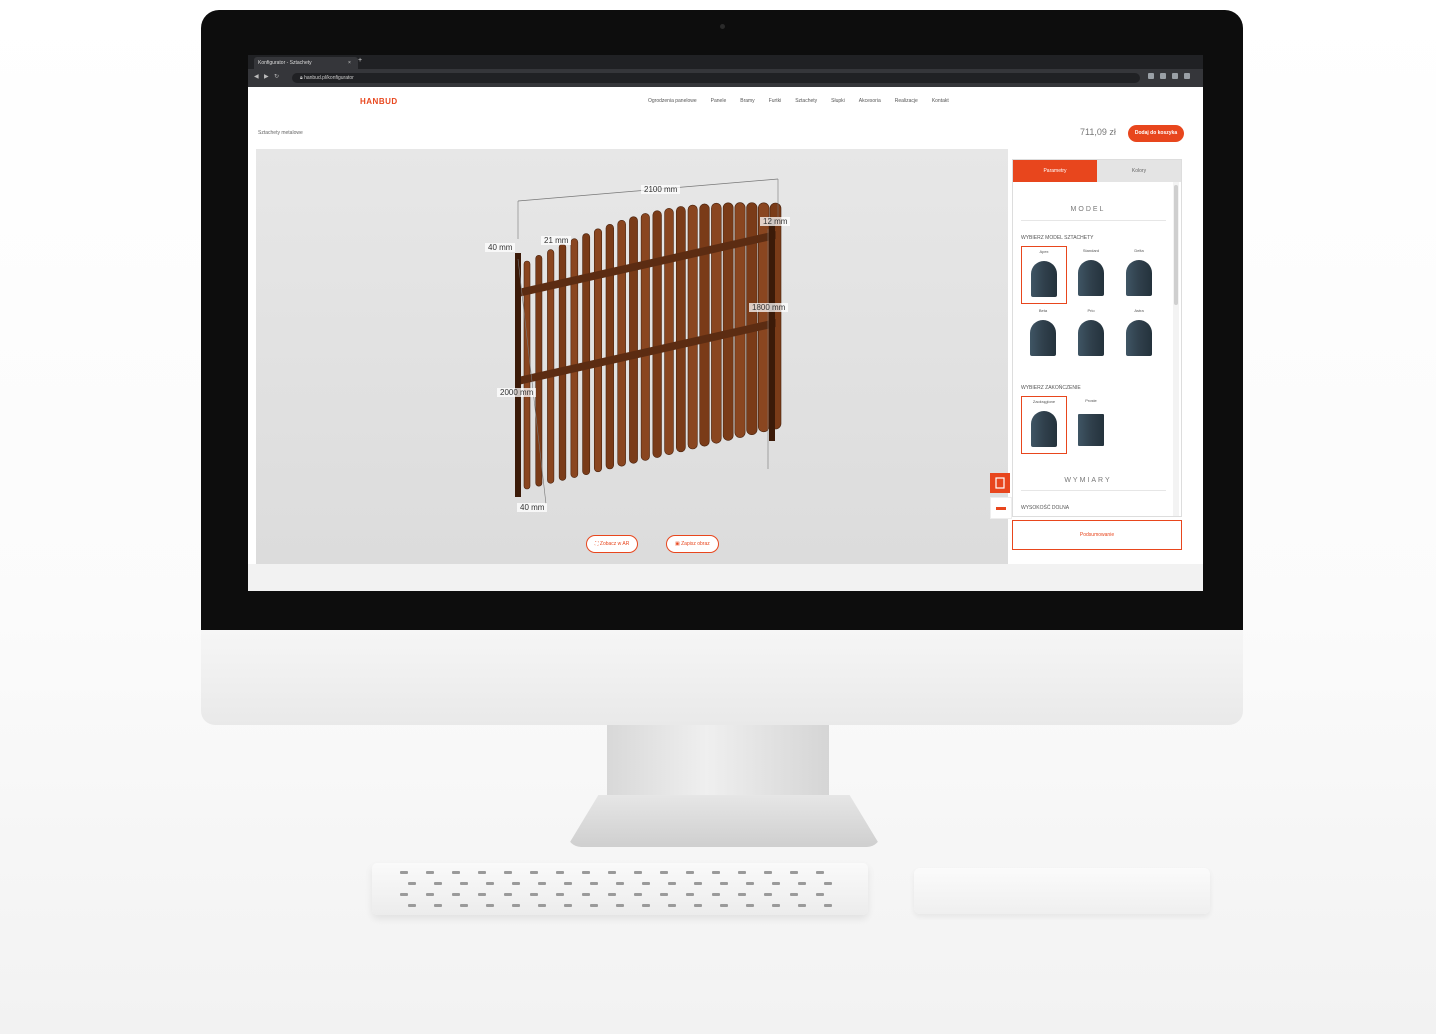  What do you see at coordinates (329, 78) in the screenshot?
I see `url-text: hanbud.pl/konfigurator` at bounding box center [329, 78].